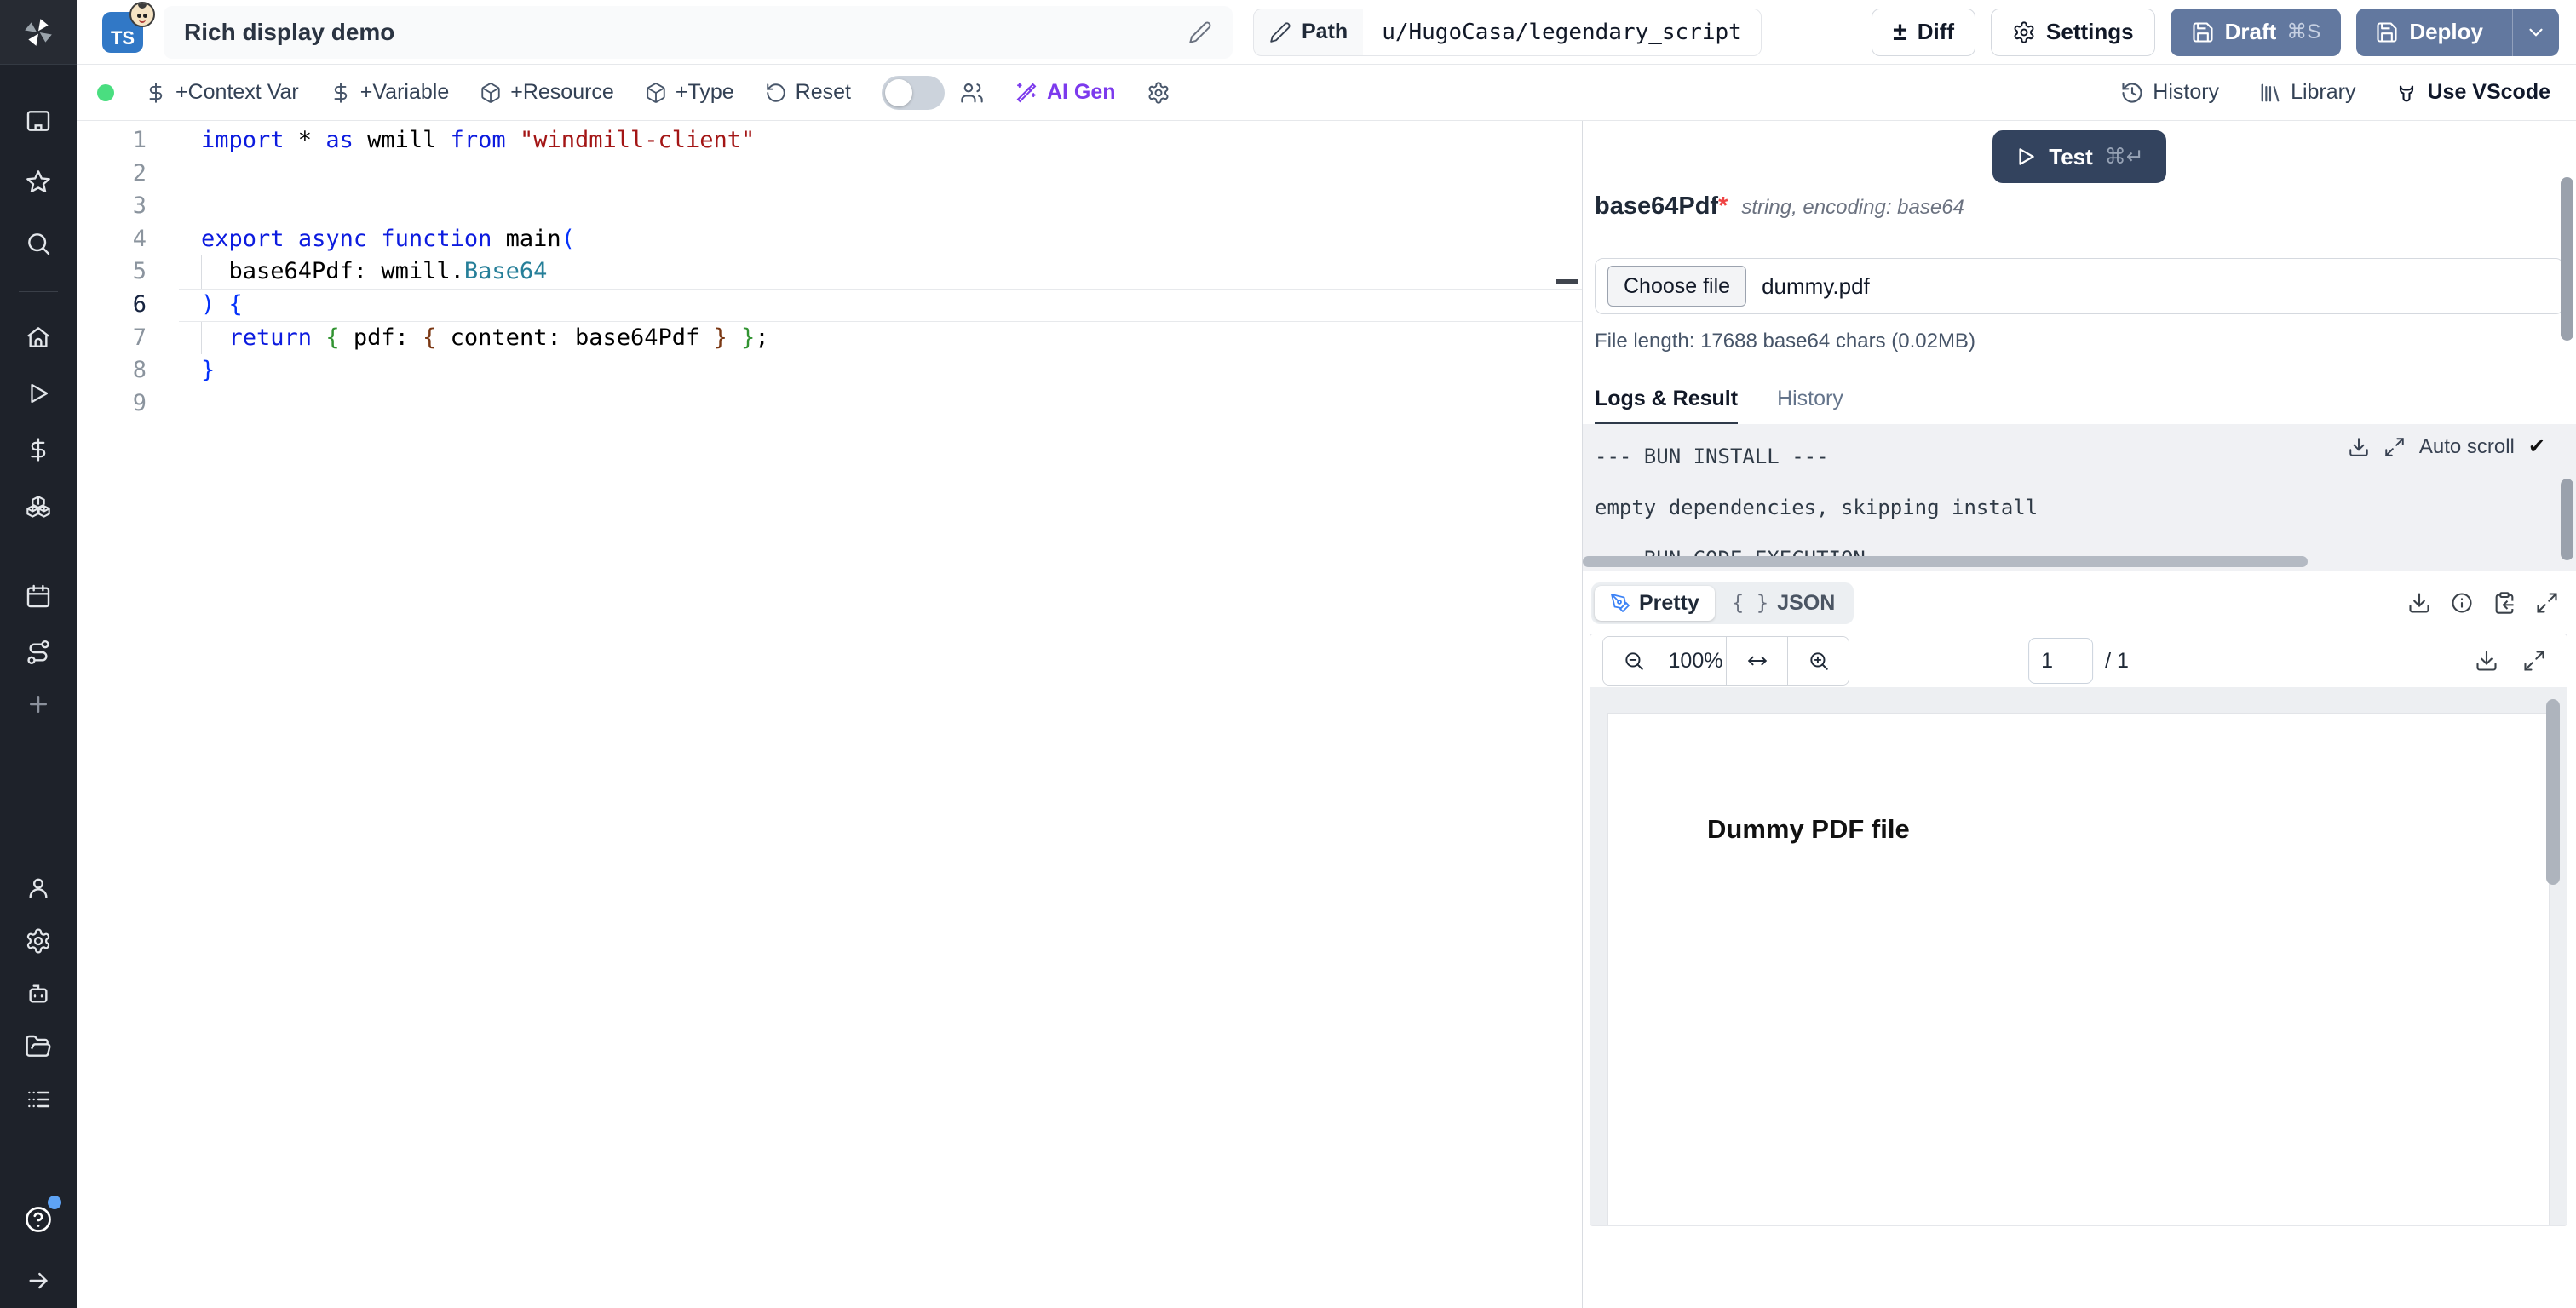  I want to click on add-context-var-button: +Context Var, so click(222, 92).